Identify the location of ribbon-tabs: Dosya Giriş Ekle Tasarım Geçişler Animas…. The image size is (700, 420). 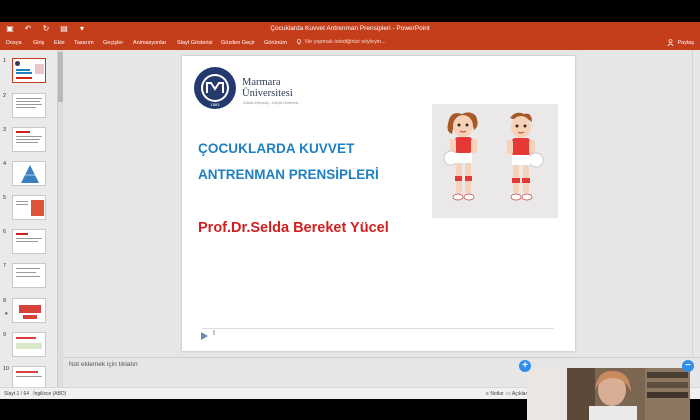
(350, 43).